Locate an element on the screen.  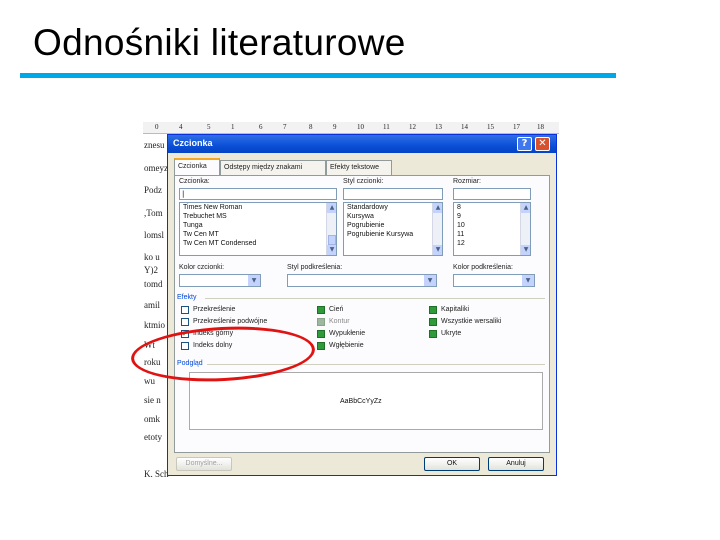
preview-box: AaBbCcYyZz is located at coordinates (366, 401).